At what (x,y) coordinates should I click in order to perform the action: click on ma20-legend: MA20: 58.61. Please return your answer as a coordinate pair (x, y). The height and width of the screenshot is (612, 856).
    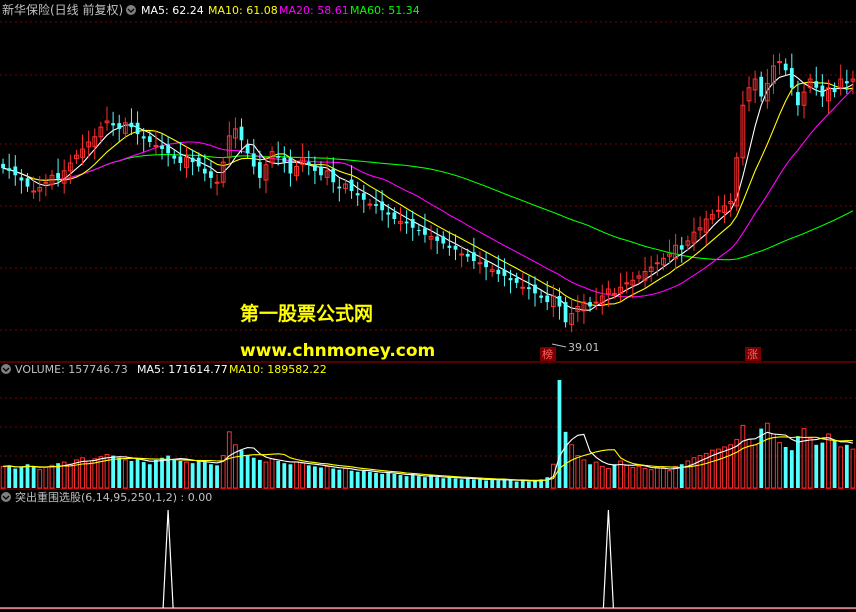
    Looking at the image, I should click on (314, 10).